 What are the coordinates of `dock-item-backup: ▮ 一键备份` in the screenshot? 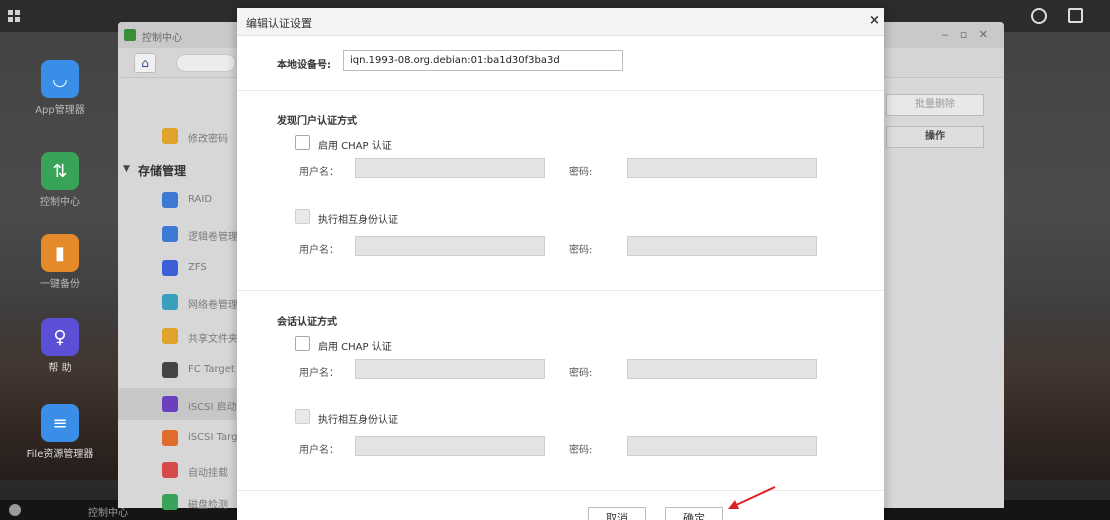 It's located at (60, 262).